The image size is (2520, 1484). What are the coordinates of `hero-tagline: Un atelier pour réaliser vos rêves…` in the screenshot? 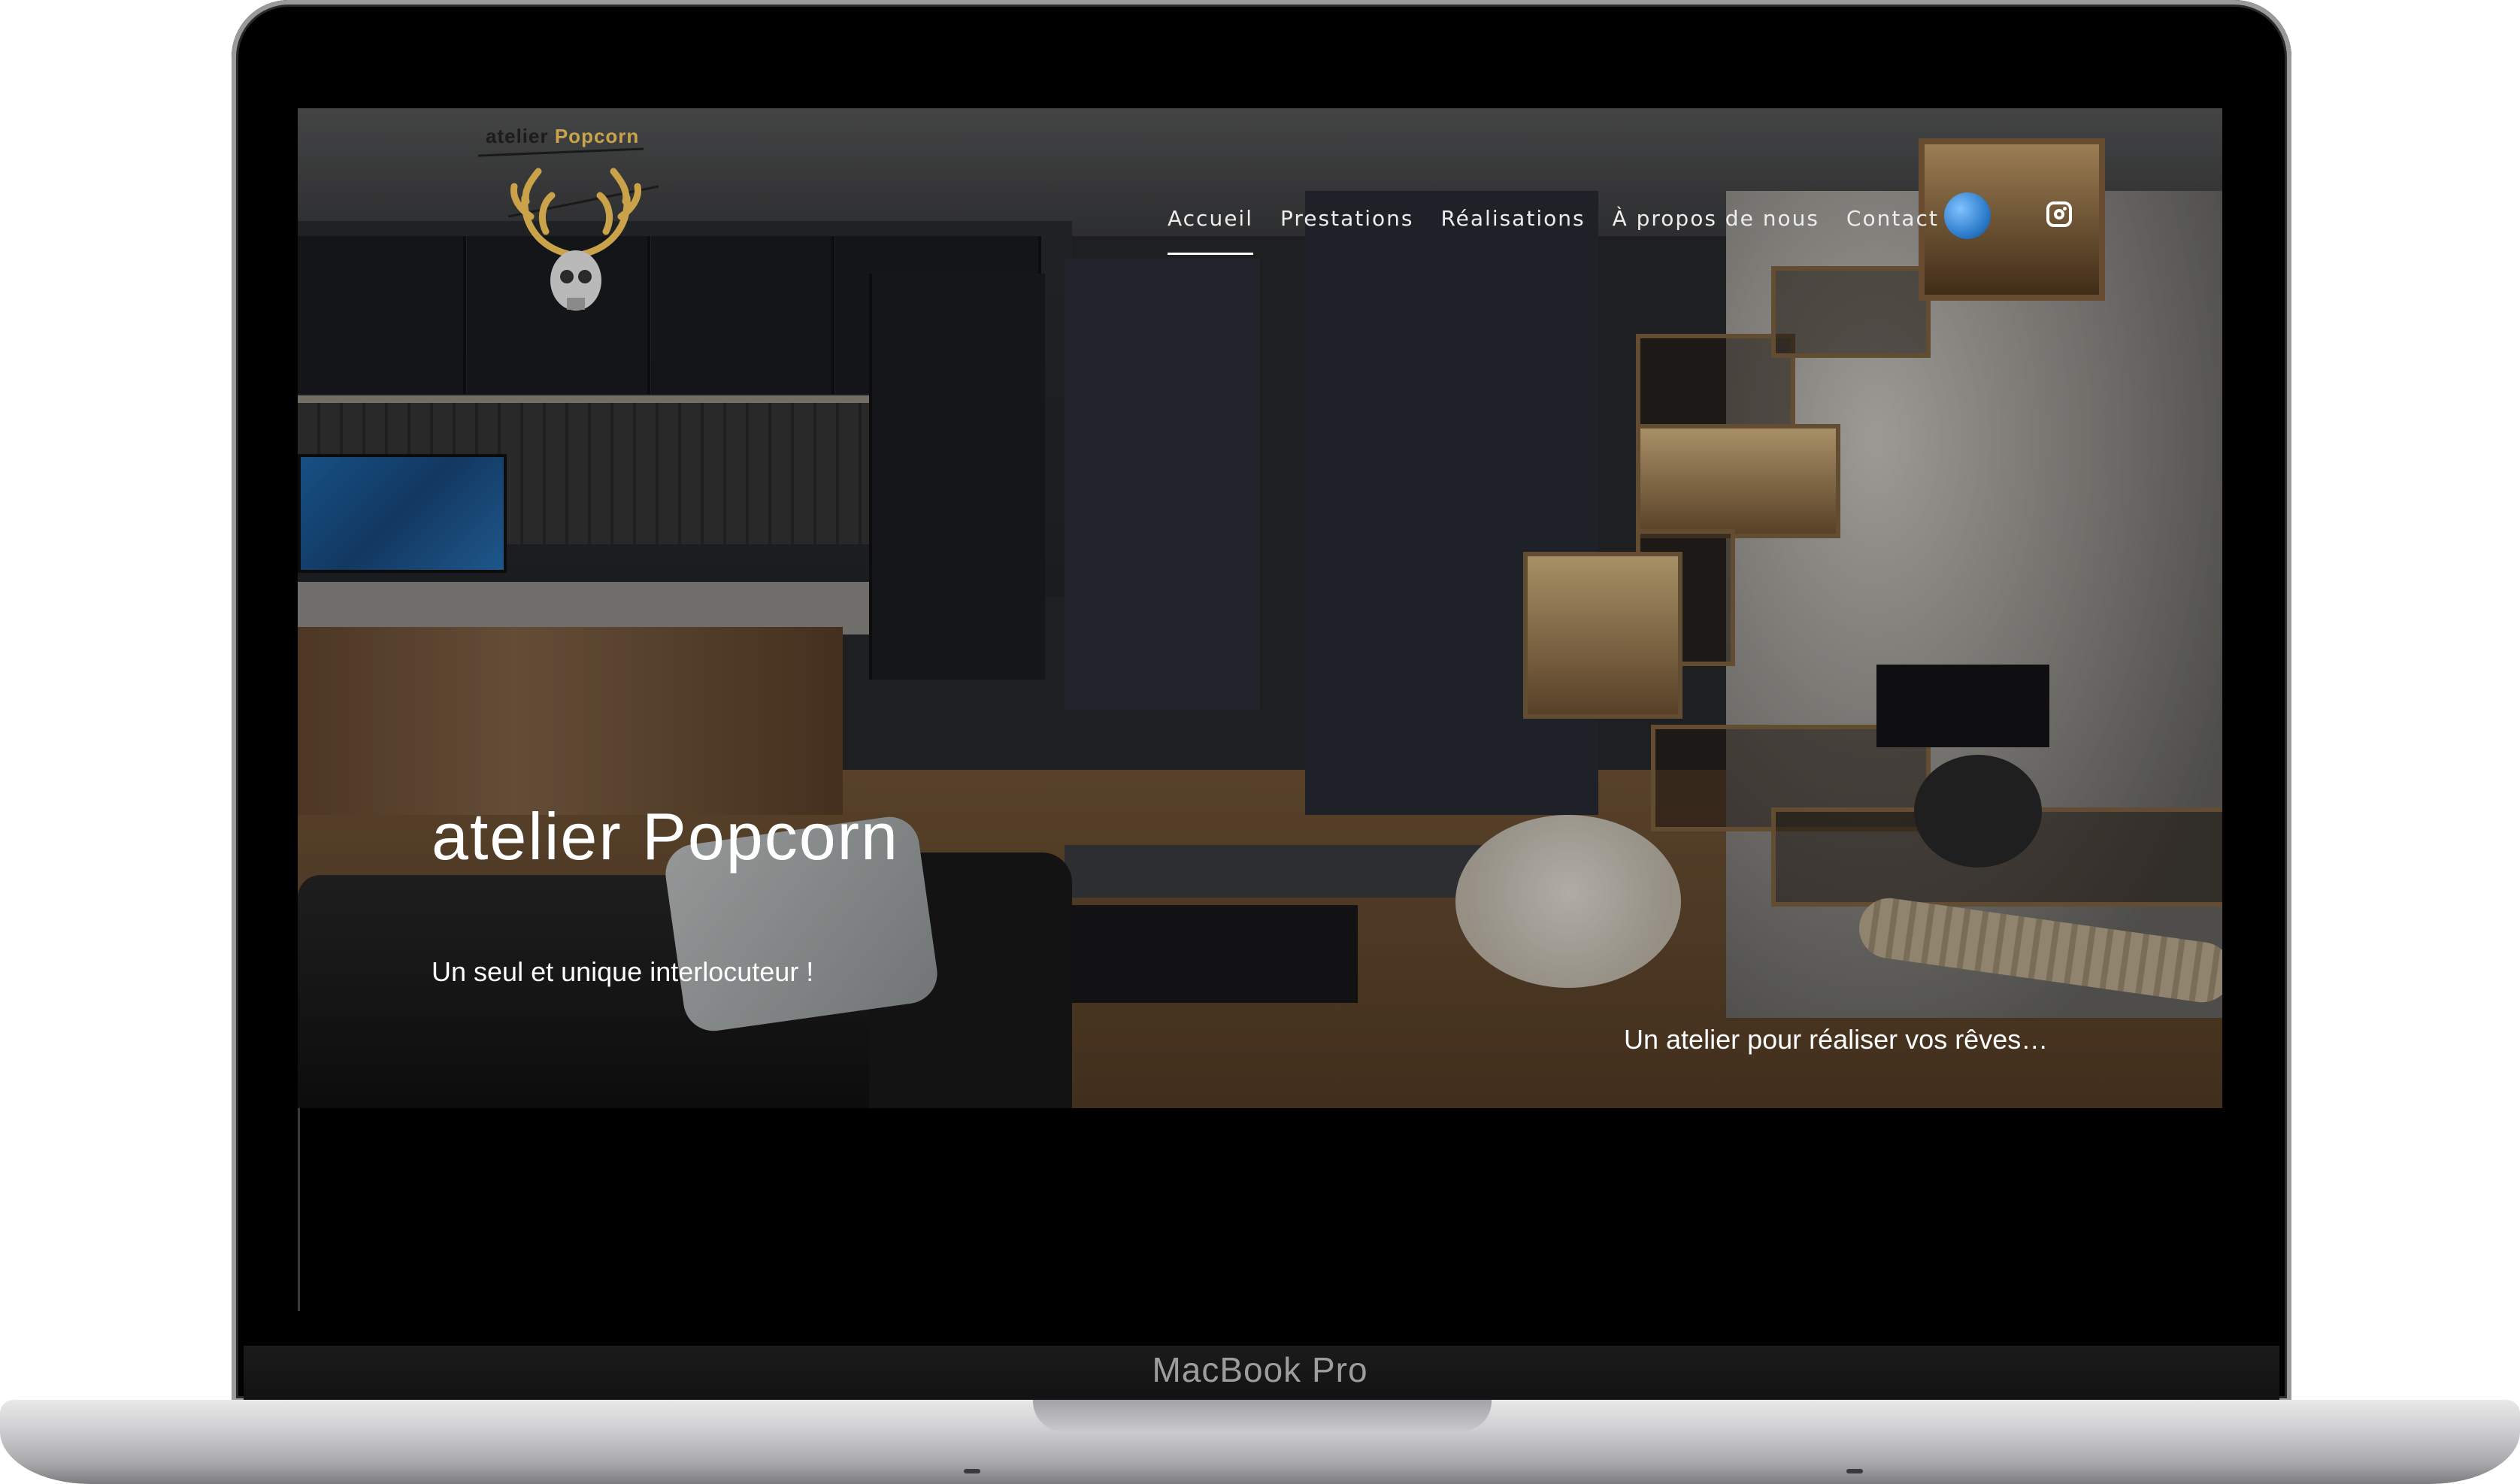 It's located at (1836, 1039).